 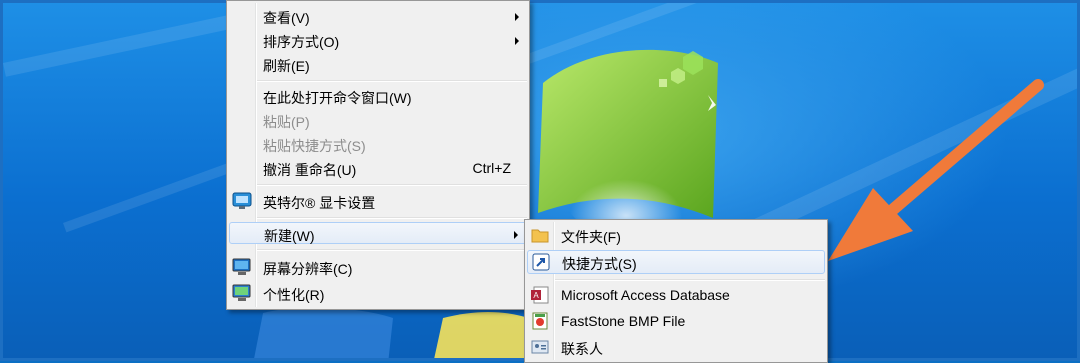 What do you see at coordinates (378, 168) in the screenshot?
I see `menu-item-undo-rename: 撤消 重命名(U) Ctrl+Z` at bounding box center [378, 168].